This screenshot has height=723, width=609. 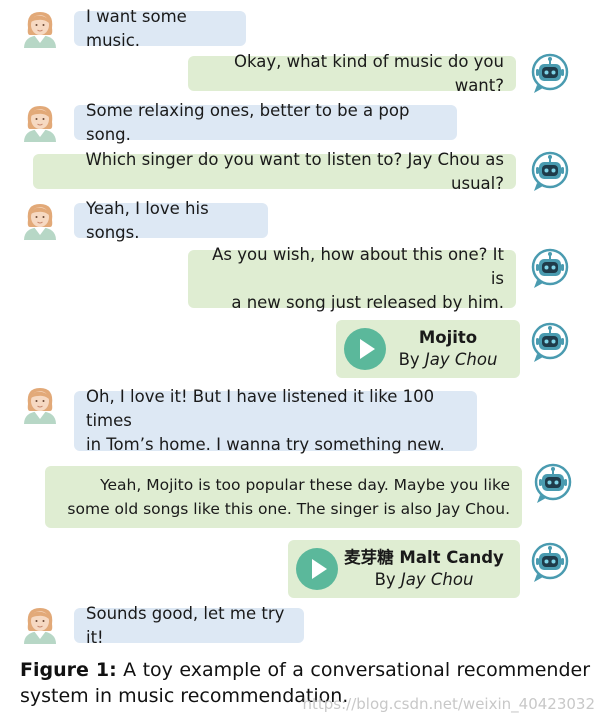 What do you see at coordinates (136, 28) in the screenshot?
I see `message-text: I want some music.` at bounding box center [136, 28].